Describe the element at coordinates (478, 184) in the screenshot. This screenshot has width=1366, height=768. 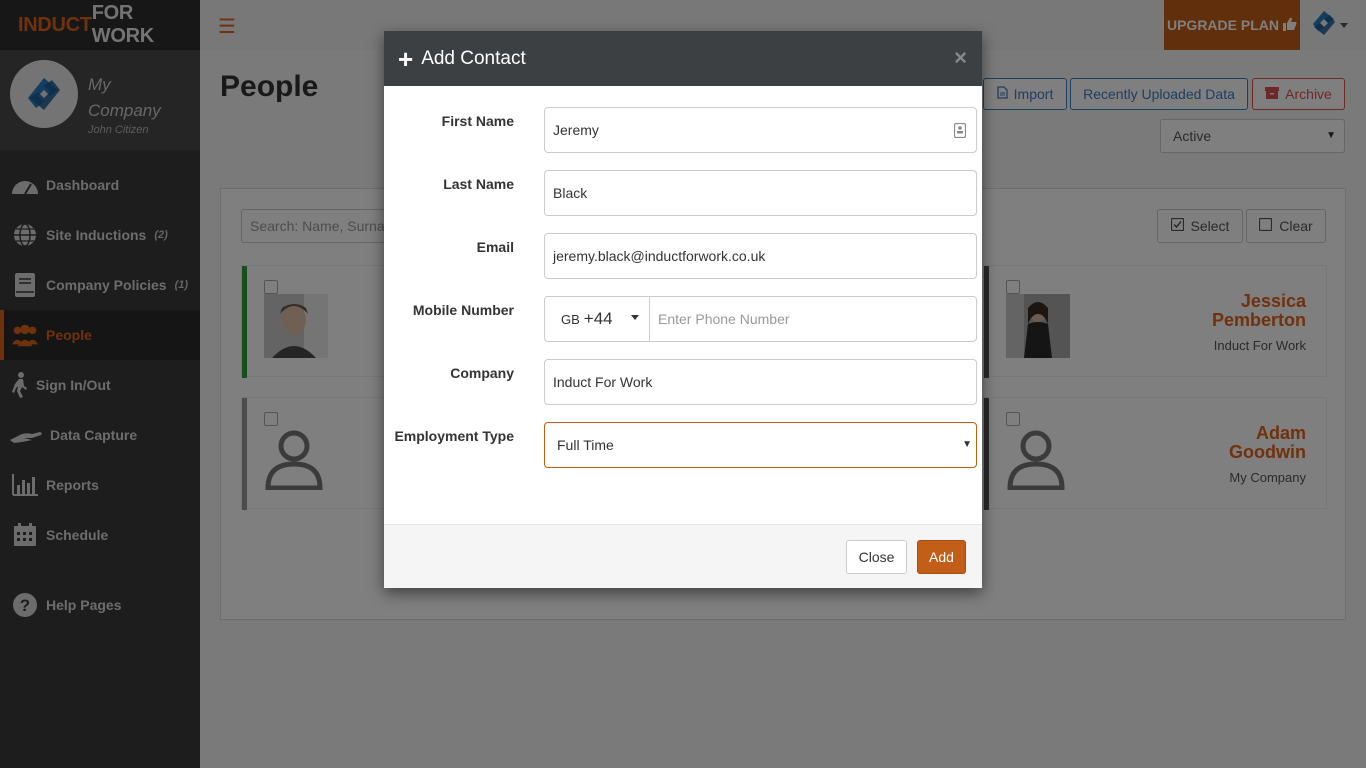
I see `last-name-label: Last Name` at that location.